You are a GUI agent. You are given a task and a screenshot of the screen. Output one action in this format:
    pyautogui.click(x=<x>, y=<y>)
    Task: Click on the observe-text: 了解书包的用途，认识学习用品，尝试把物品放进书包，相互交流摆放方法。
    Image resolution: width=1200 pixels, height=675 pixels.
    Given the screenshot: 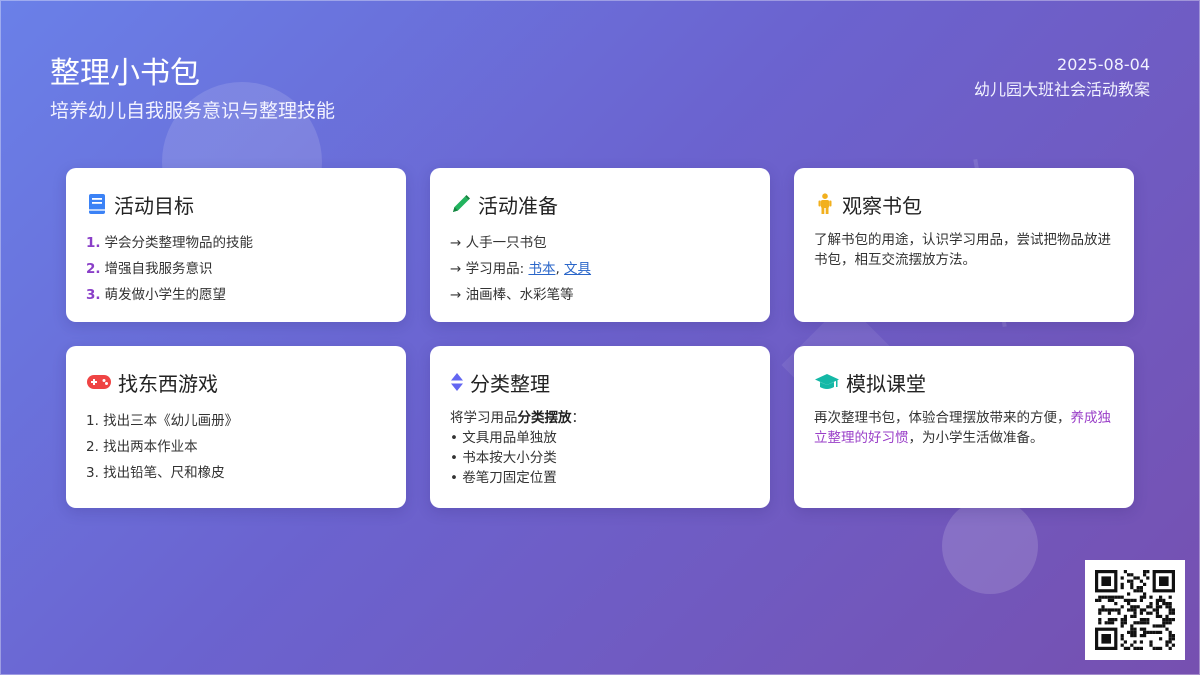 What is the action you would take?
    pyautogui.click(x=962, y=250)
    